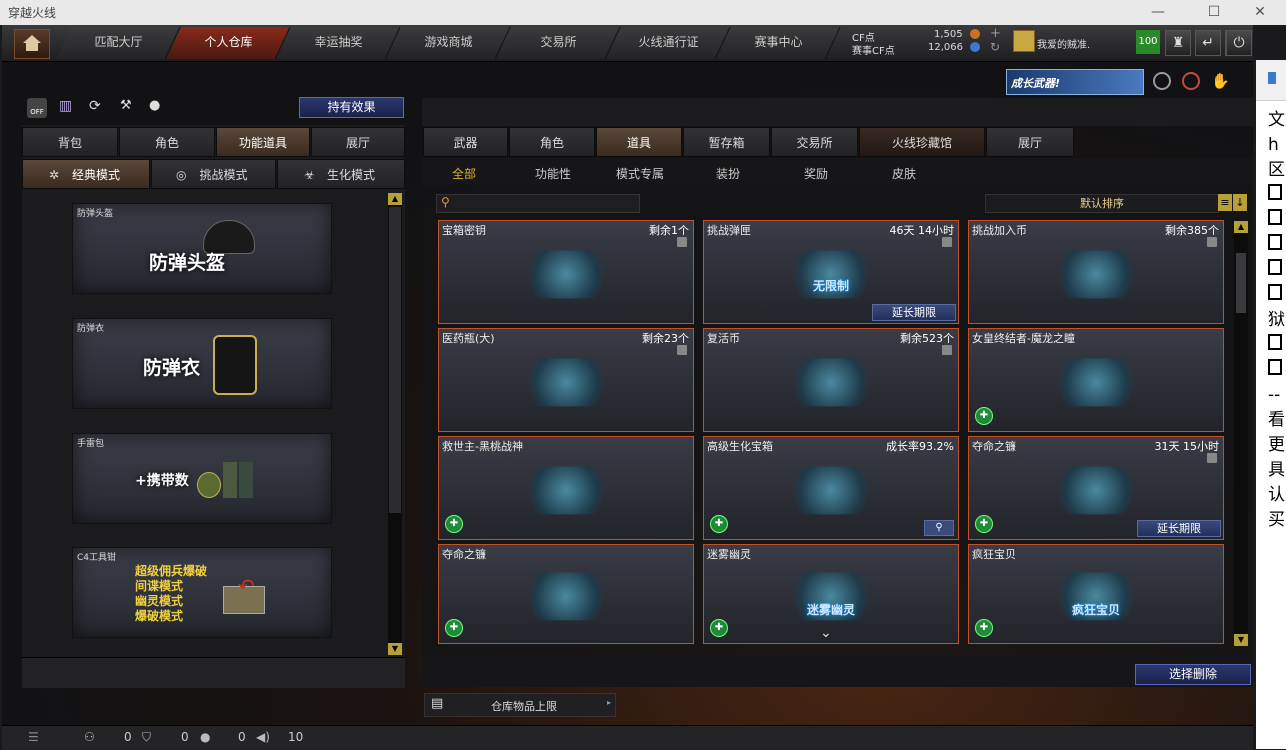  Describe the element at coordinates (1096, 380) in the screenshot. I see `item-card: 女皇终结者-魔龙之瞳 ✚` at that location.